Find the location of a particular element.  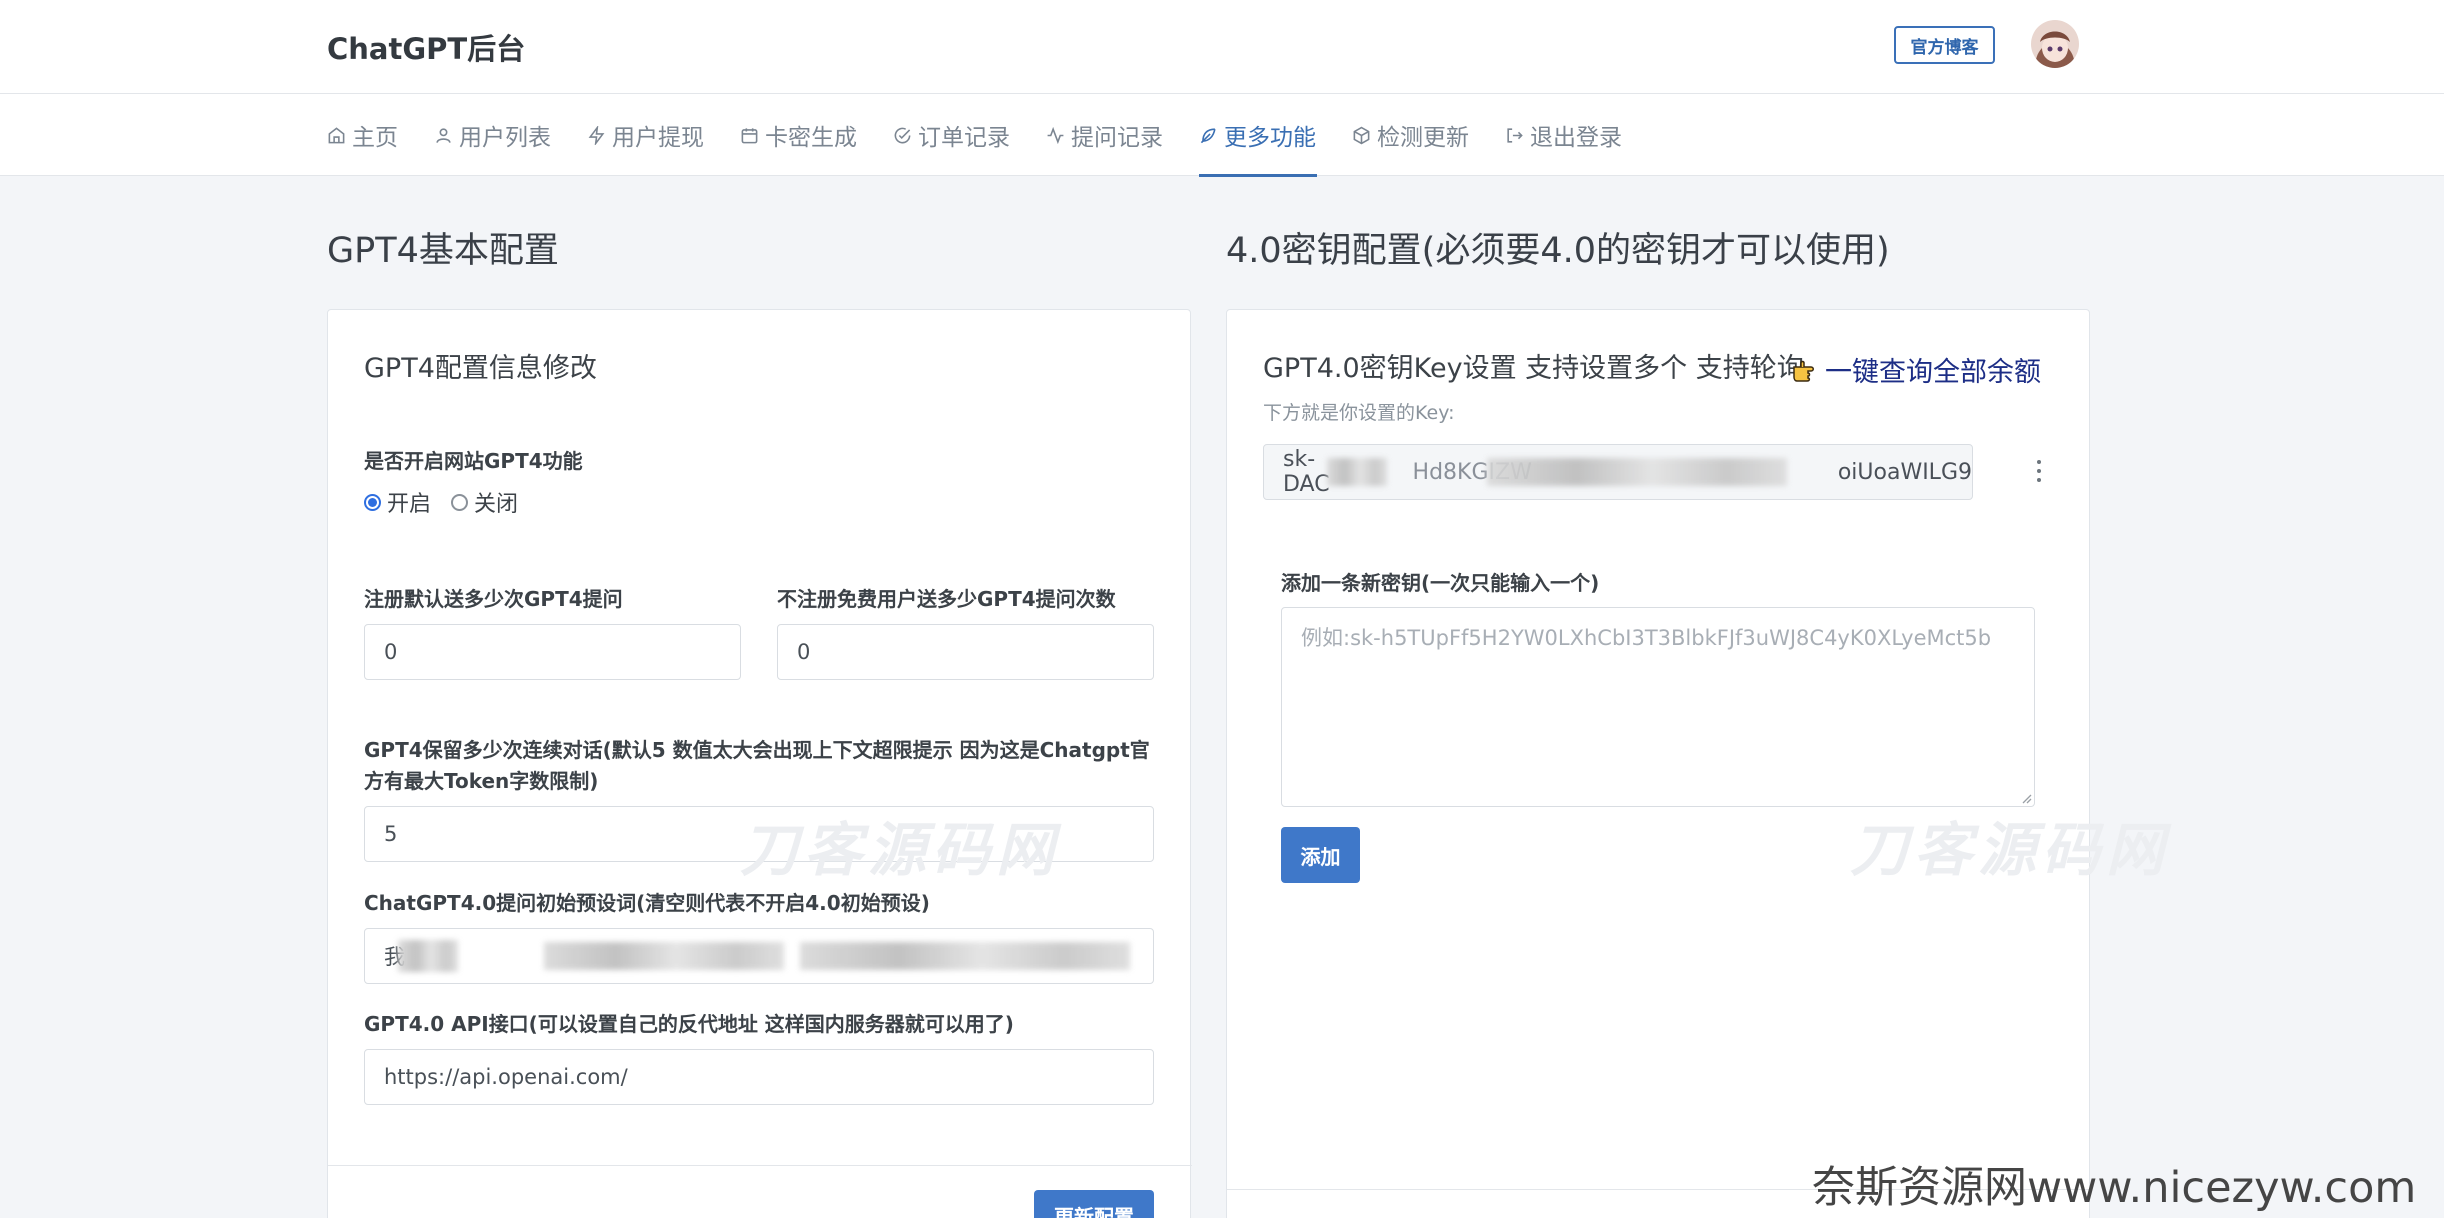

api-label: GPT4.0 API接口(可以设置自己的反代地址 这样国内服务器就可以用了) is located at coordinates (689, 1024).